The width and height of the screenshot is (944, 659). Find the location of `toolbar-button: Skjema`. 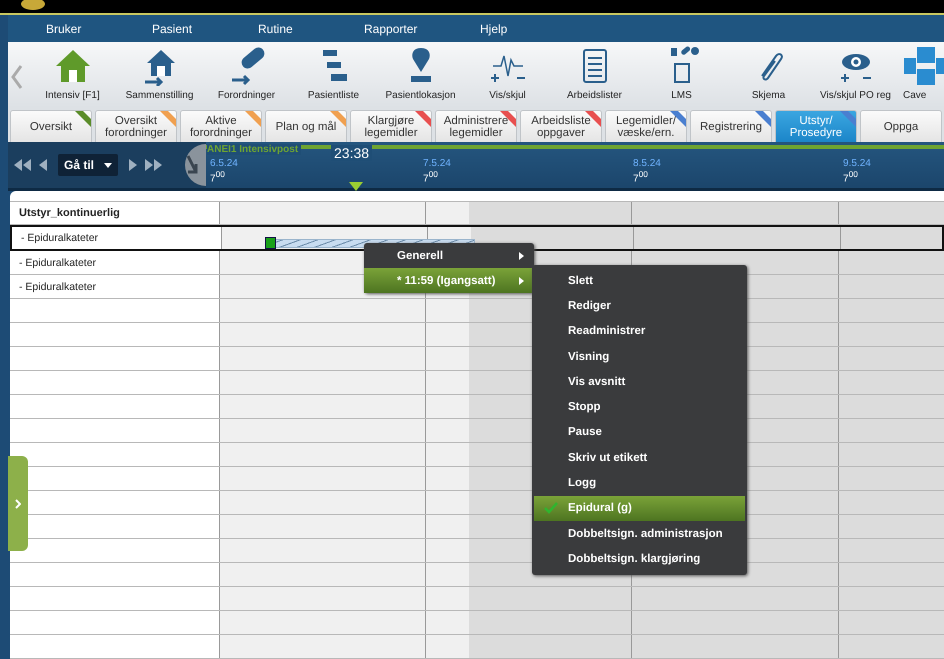

toolbar-button: Skjema is located at coordinates (768, 72).